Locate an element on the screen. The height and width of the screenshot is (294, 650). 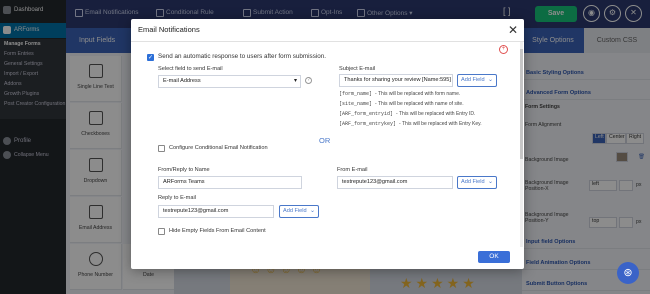
from-email-input: testrepute123@gmail.com is located at coordinates (395, 182).